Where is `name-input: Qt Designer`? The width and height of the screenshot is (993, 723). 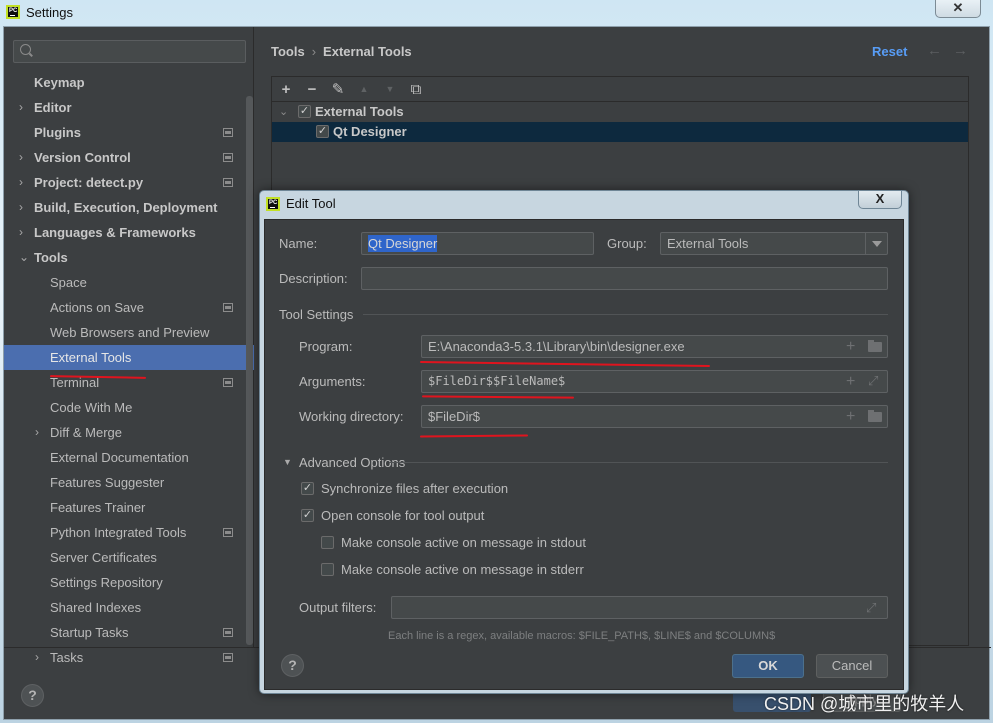
name-input: Qt Designer is located at coordinates (477, 243).